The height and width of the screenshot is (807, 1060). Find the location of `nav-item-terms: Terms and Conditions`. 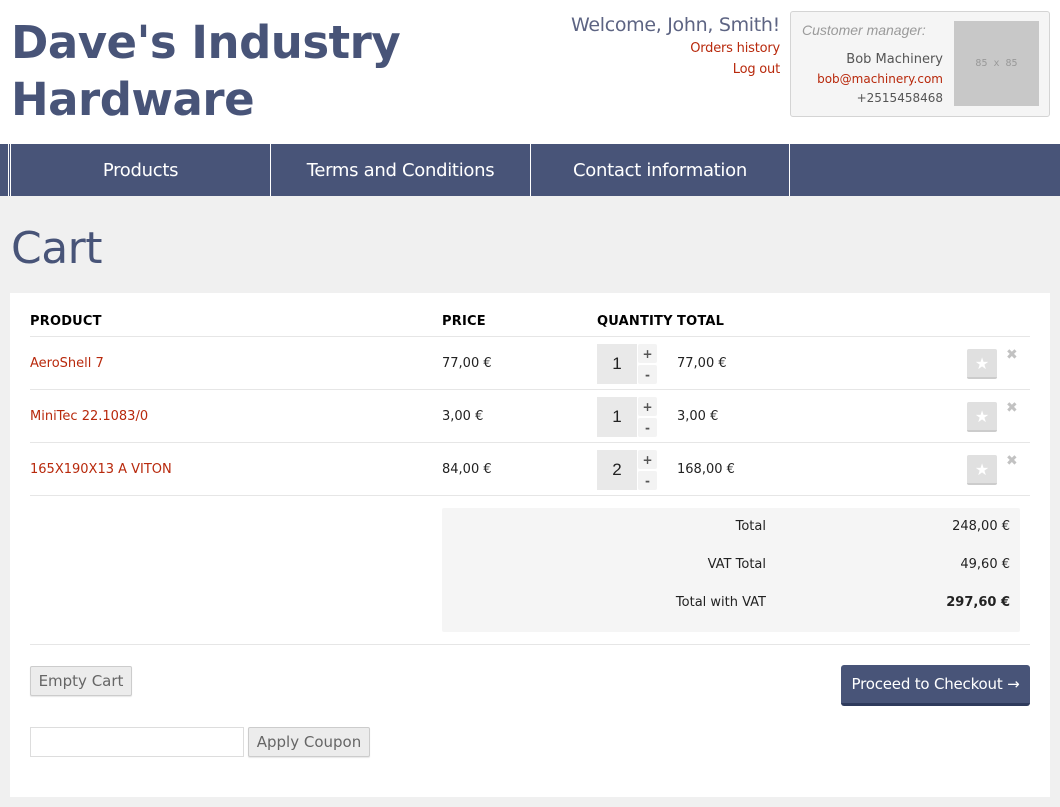

nav-item-terms: Terms and Conditions is located at coordinates (400, 170).